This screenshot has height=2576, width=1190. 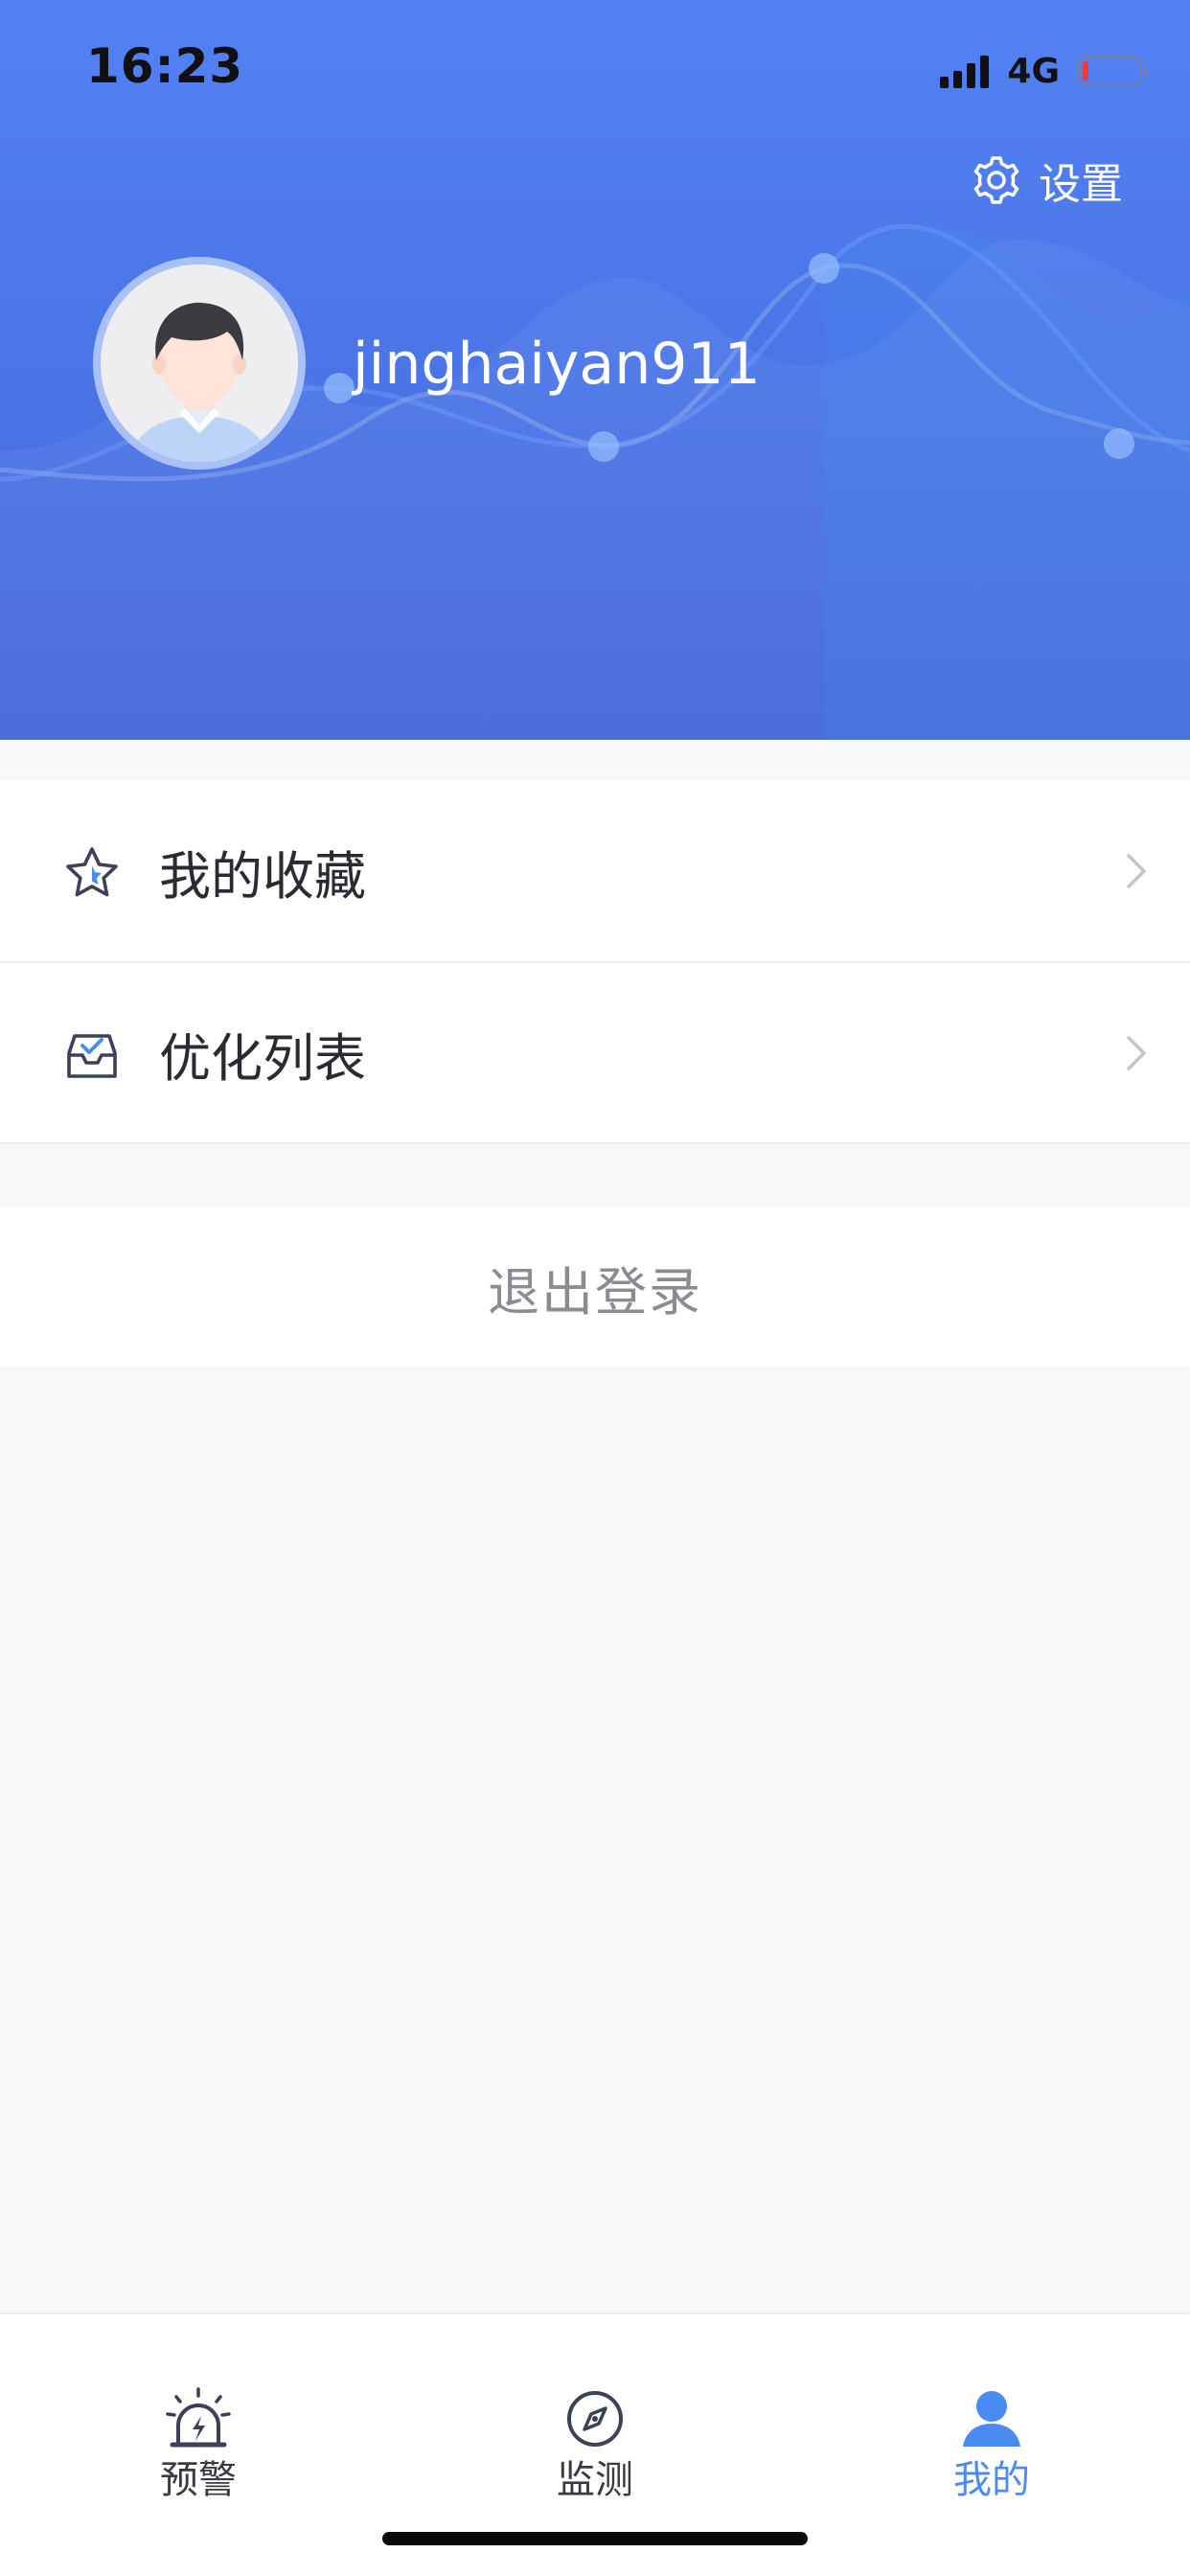 I want to click on tab-label-monitor: 监测, so click(x=595, y=2480).